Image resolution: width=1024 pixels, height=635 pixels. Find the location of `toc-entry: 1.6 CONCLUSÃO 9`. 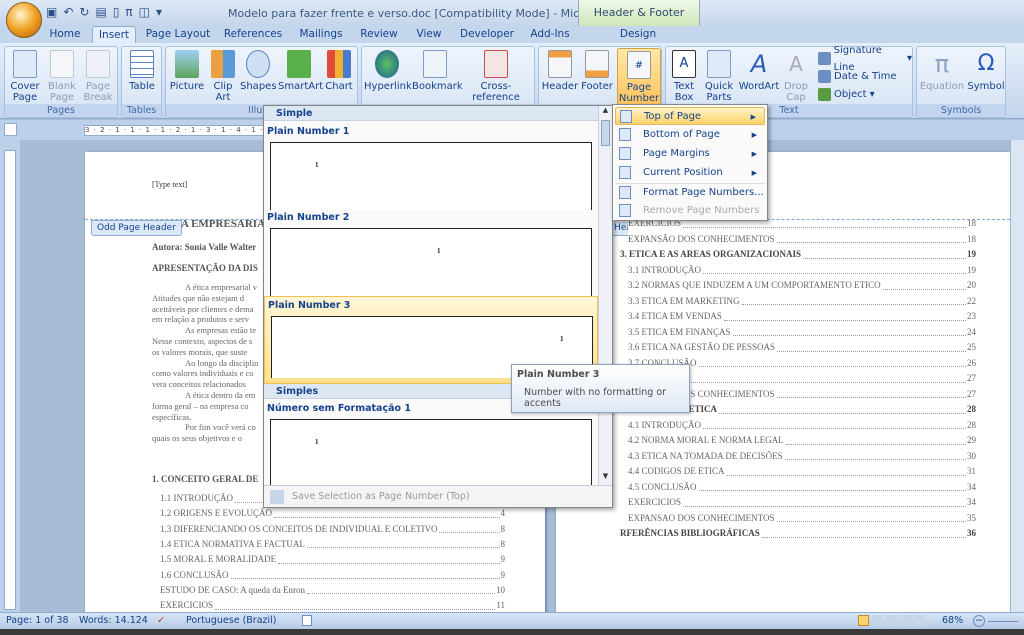

toc-entry: 1.6 CONCLUSÃO 9 is located at coordinates (332, 575).